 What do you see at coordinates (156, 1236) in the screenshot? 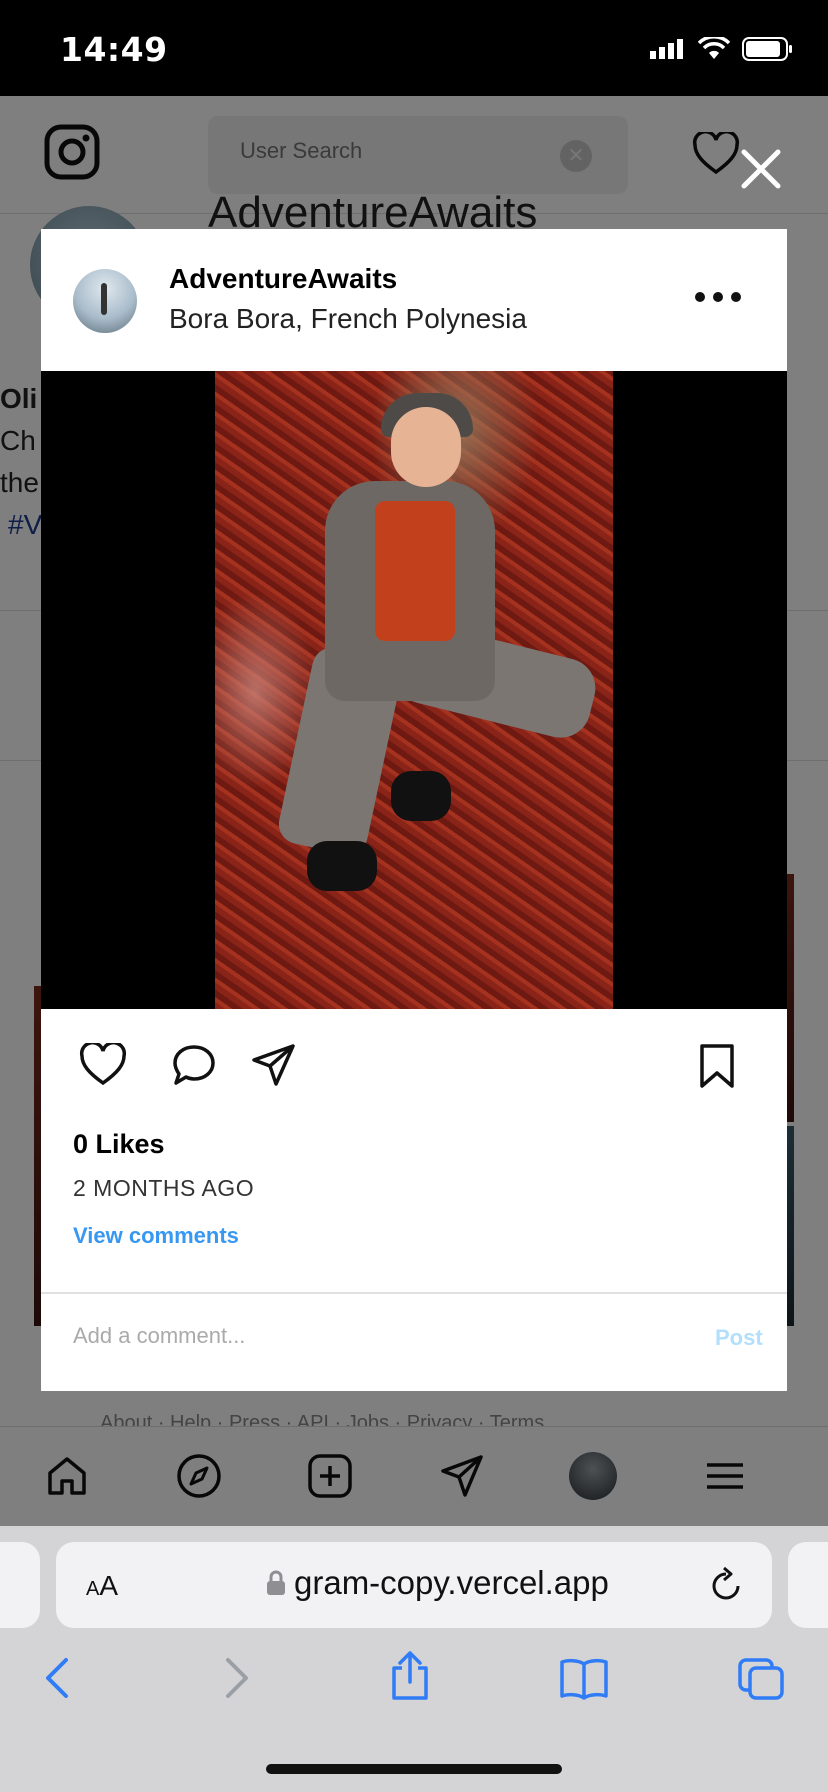
I see `view-comments-link: View comments` at bounding box center [156, 1236].